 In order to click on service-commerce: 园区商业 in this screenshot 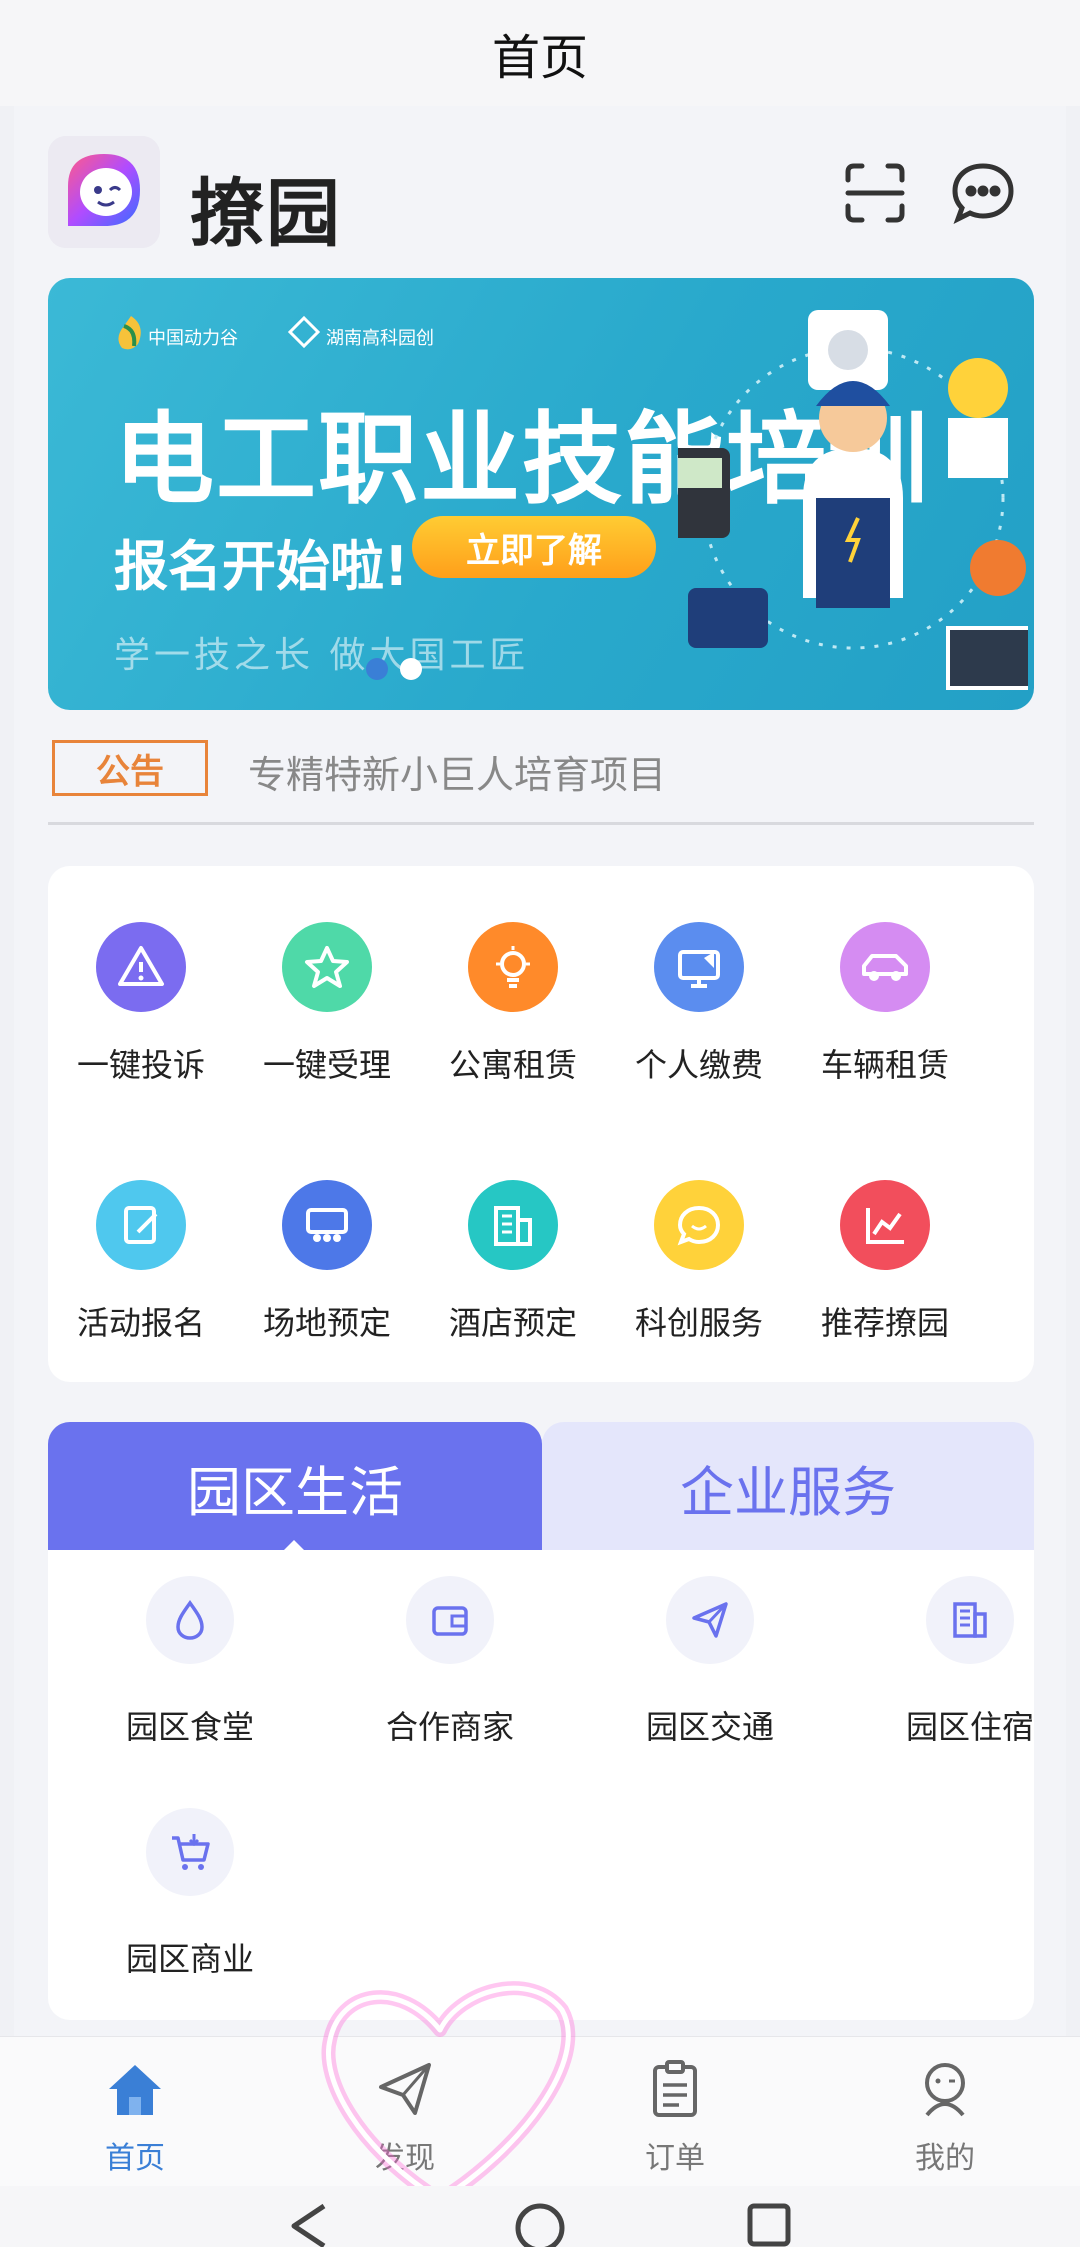, I will do `click(190, 1894)`.